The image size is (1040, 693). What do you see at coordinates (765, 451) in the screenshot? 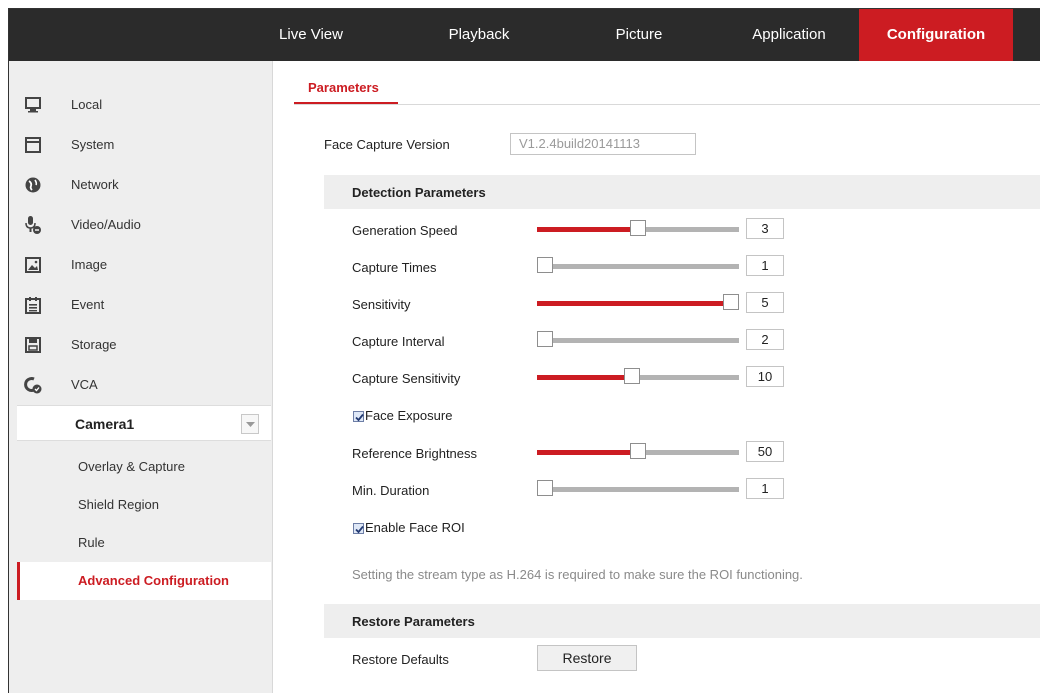
I see `reference-brightness-value: 50` at bounding box center [765, 451].